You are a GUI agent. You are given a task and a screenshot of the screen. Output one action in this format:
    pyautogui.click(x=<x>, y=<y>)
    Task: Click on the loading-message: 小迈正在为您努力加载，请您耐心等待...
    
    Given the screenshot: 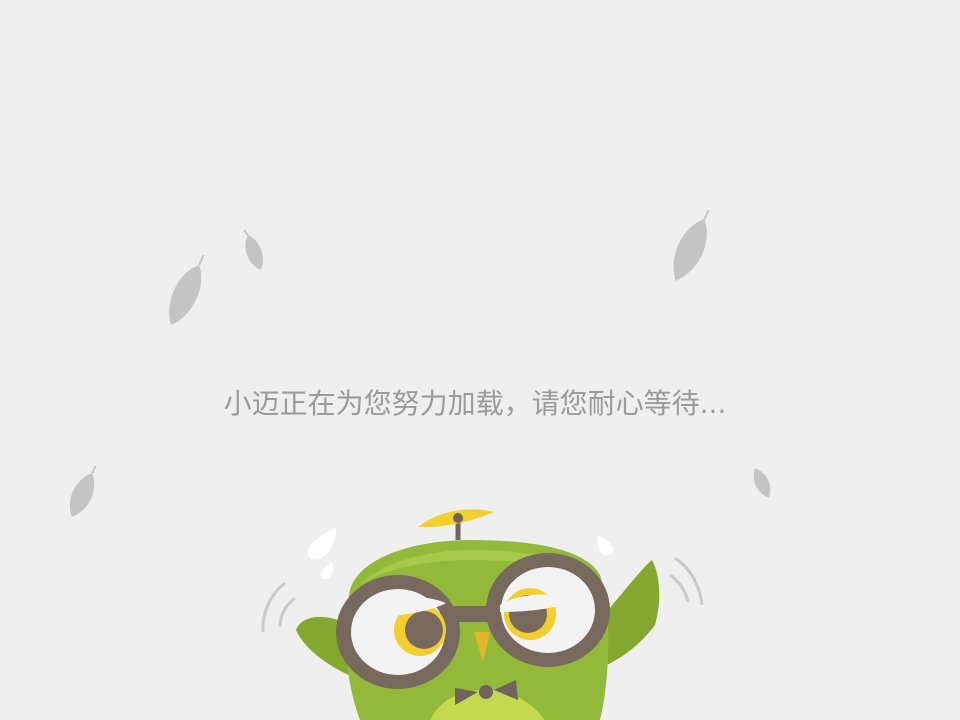 What is the action you would take?
    pyautogui.click(x=475, y=403)
    